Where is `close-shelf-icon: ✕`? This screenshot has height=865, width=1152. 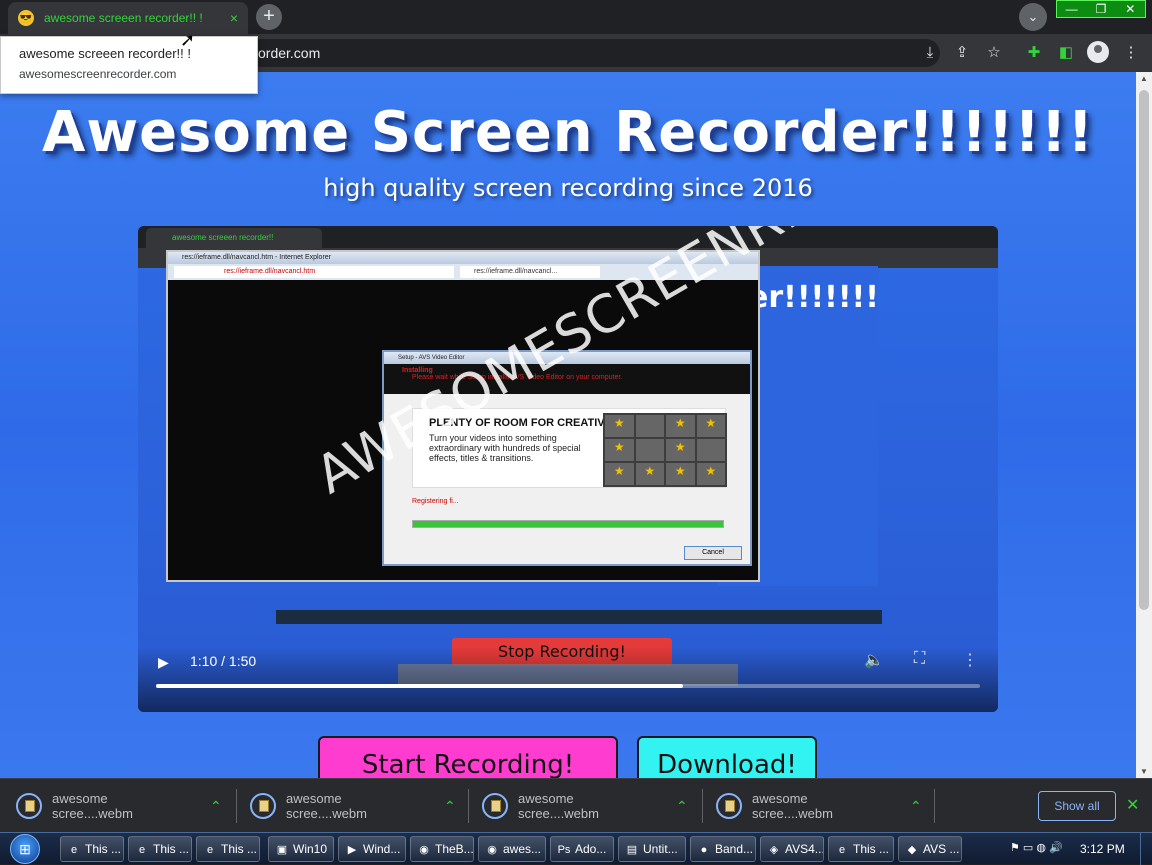
close-shelf-icon: ✕ is located at coordinates (1132, 805).